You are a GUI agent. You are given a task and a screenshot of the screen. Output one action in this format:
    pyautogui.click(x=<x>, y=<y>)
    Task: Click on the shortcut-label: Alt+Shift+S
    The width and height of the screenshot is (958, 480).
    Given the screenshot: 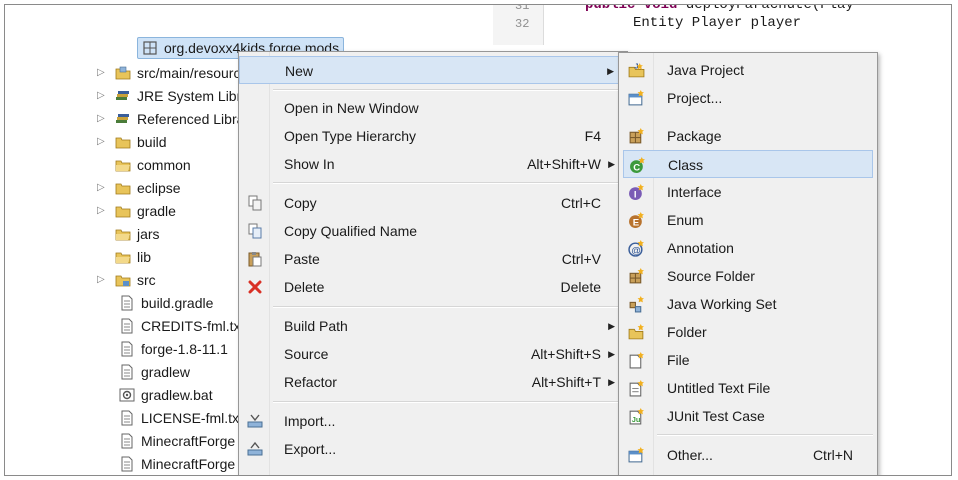 What is the action you would take?
    pyautogui.click(x=565, y=354)
    